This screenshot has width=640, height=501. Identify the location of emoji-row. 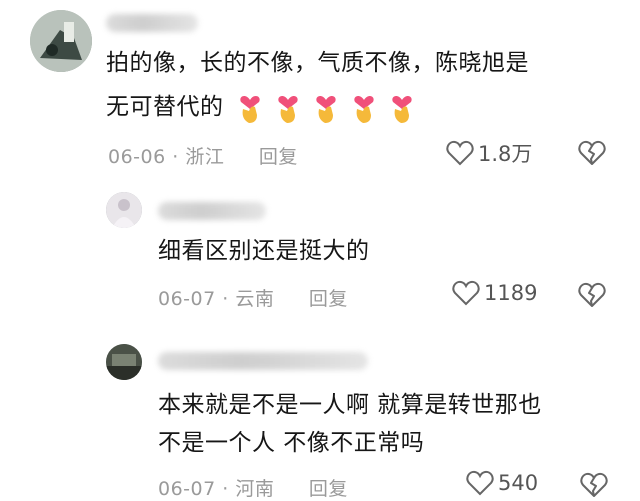
(326, 108).